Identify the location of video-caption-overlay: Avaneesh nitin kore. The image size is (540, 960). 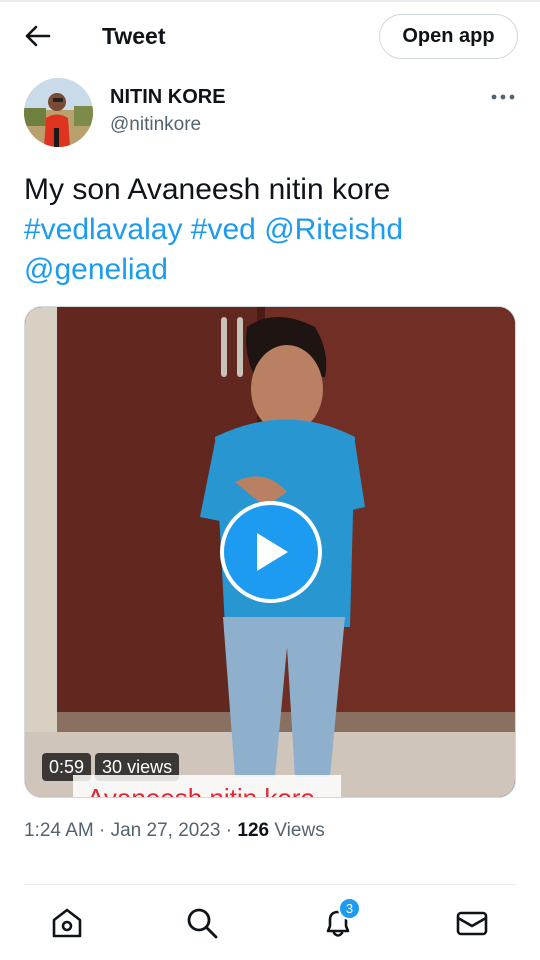
(207, 786).